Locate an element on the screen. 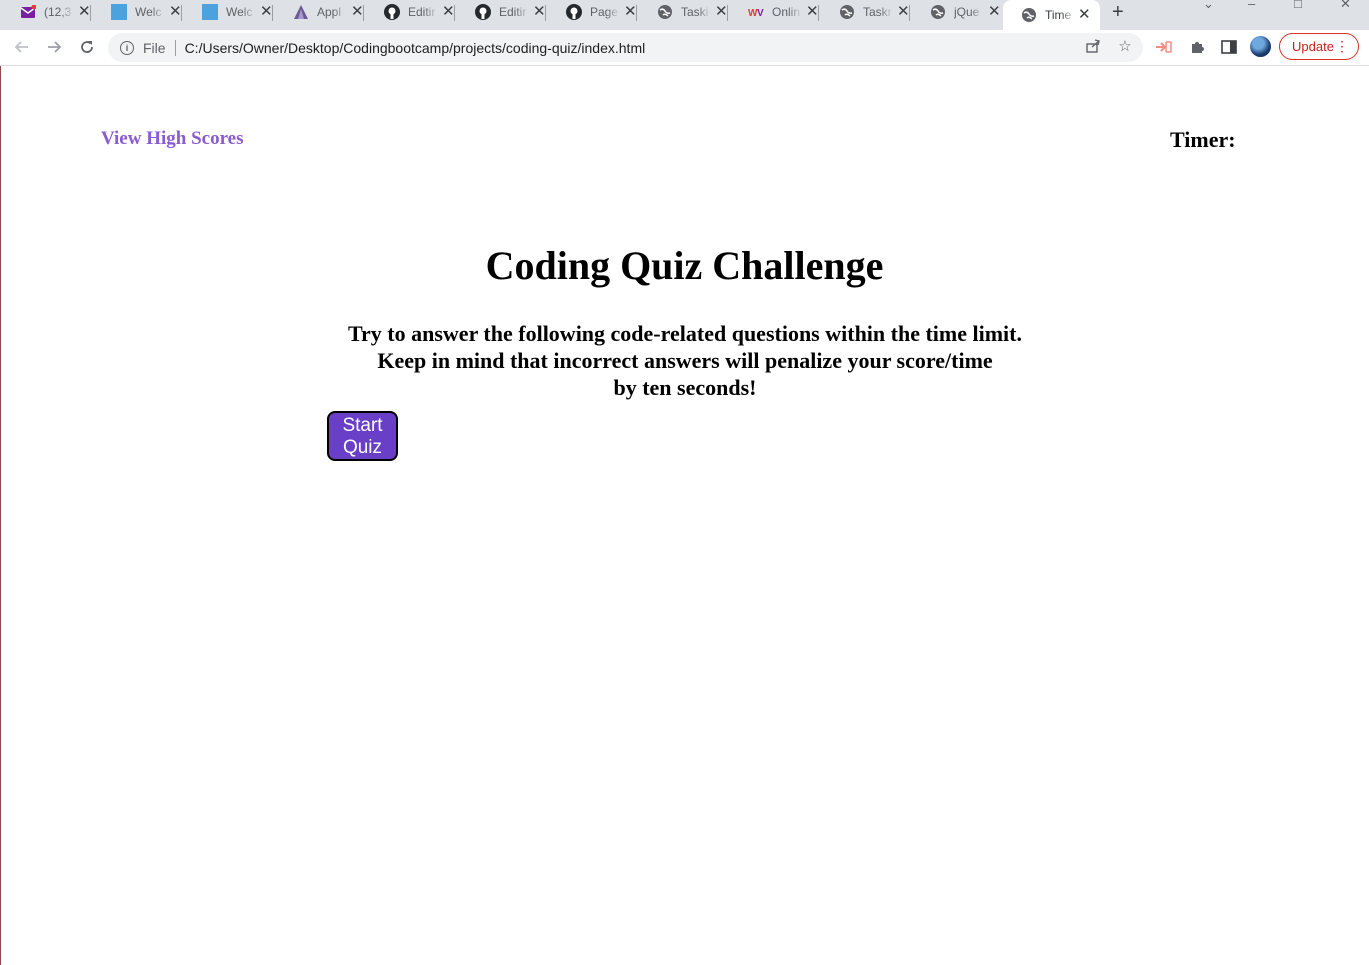 This screenshot has height=965, width=1369. tab-online: WV Onlin ✕ is located at coordinates (773, 12).